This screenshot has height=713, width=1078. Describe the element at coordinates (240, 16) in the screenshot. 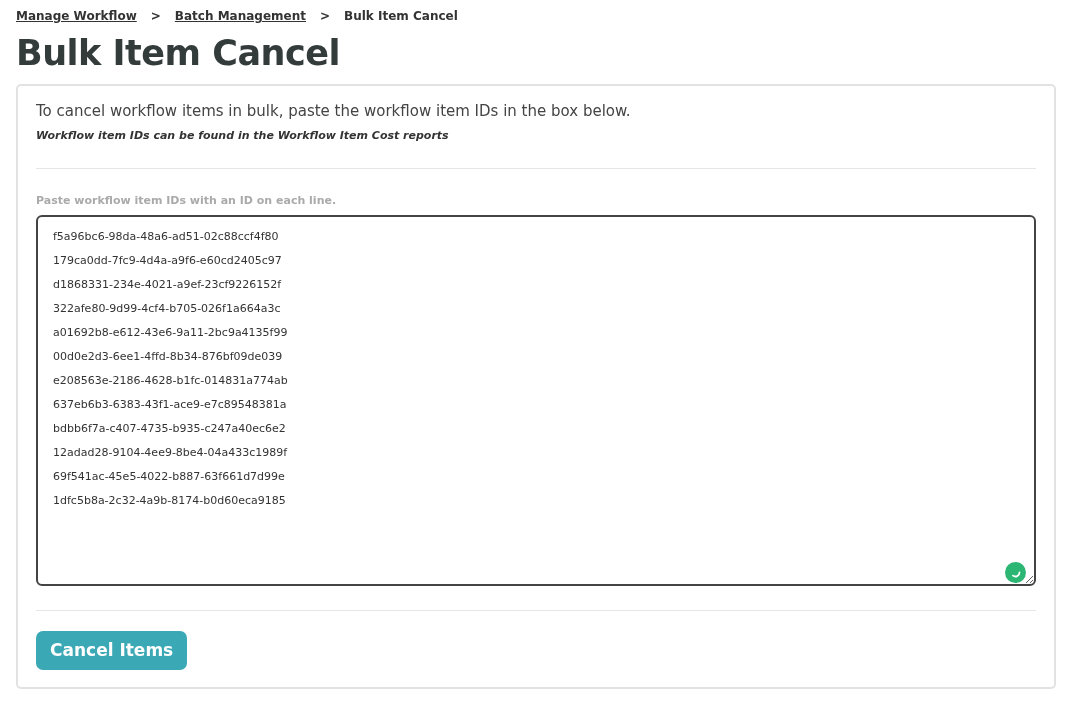

I see `breadcrumb-link: Batch Management` at that location.